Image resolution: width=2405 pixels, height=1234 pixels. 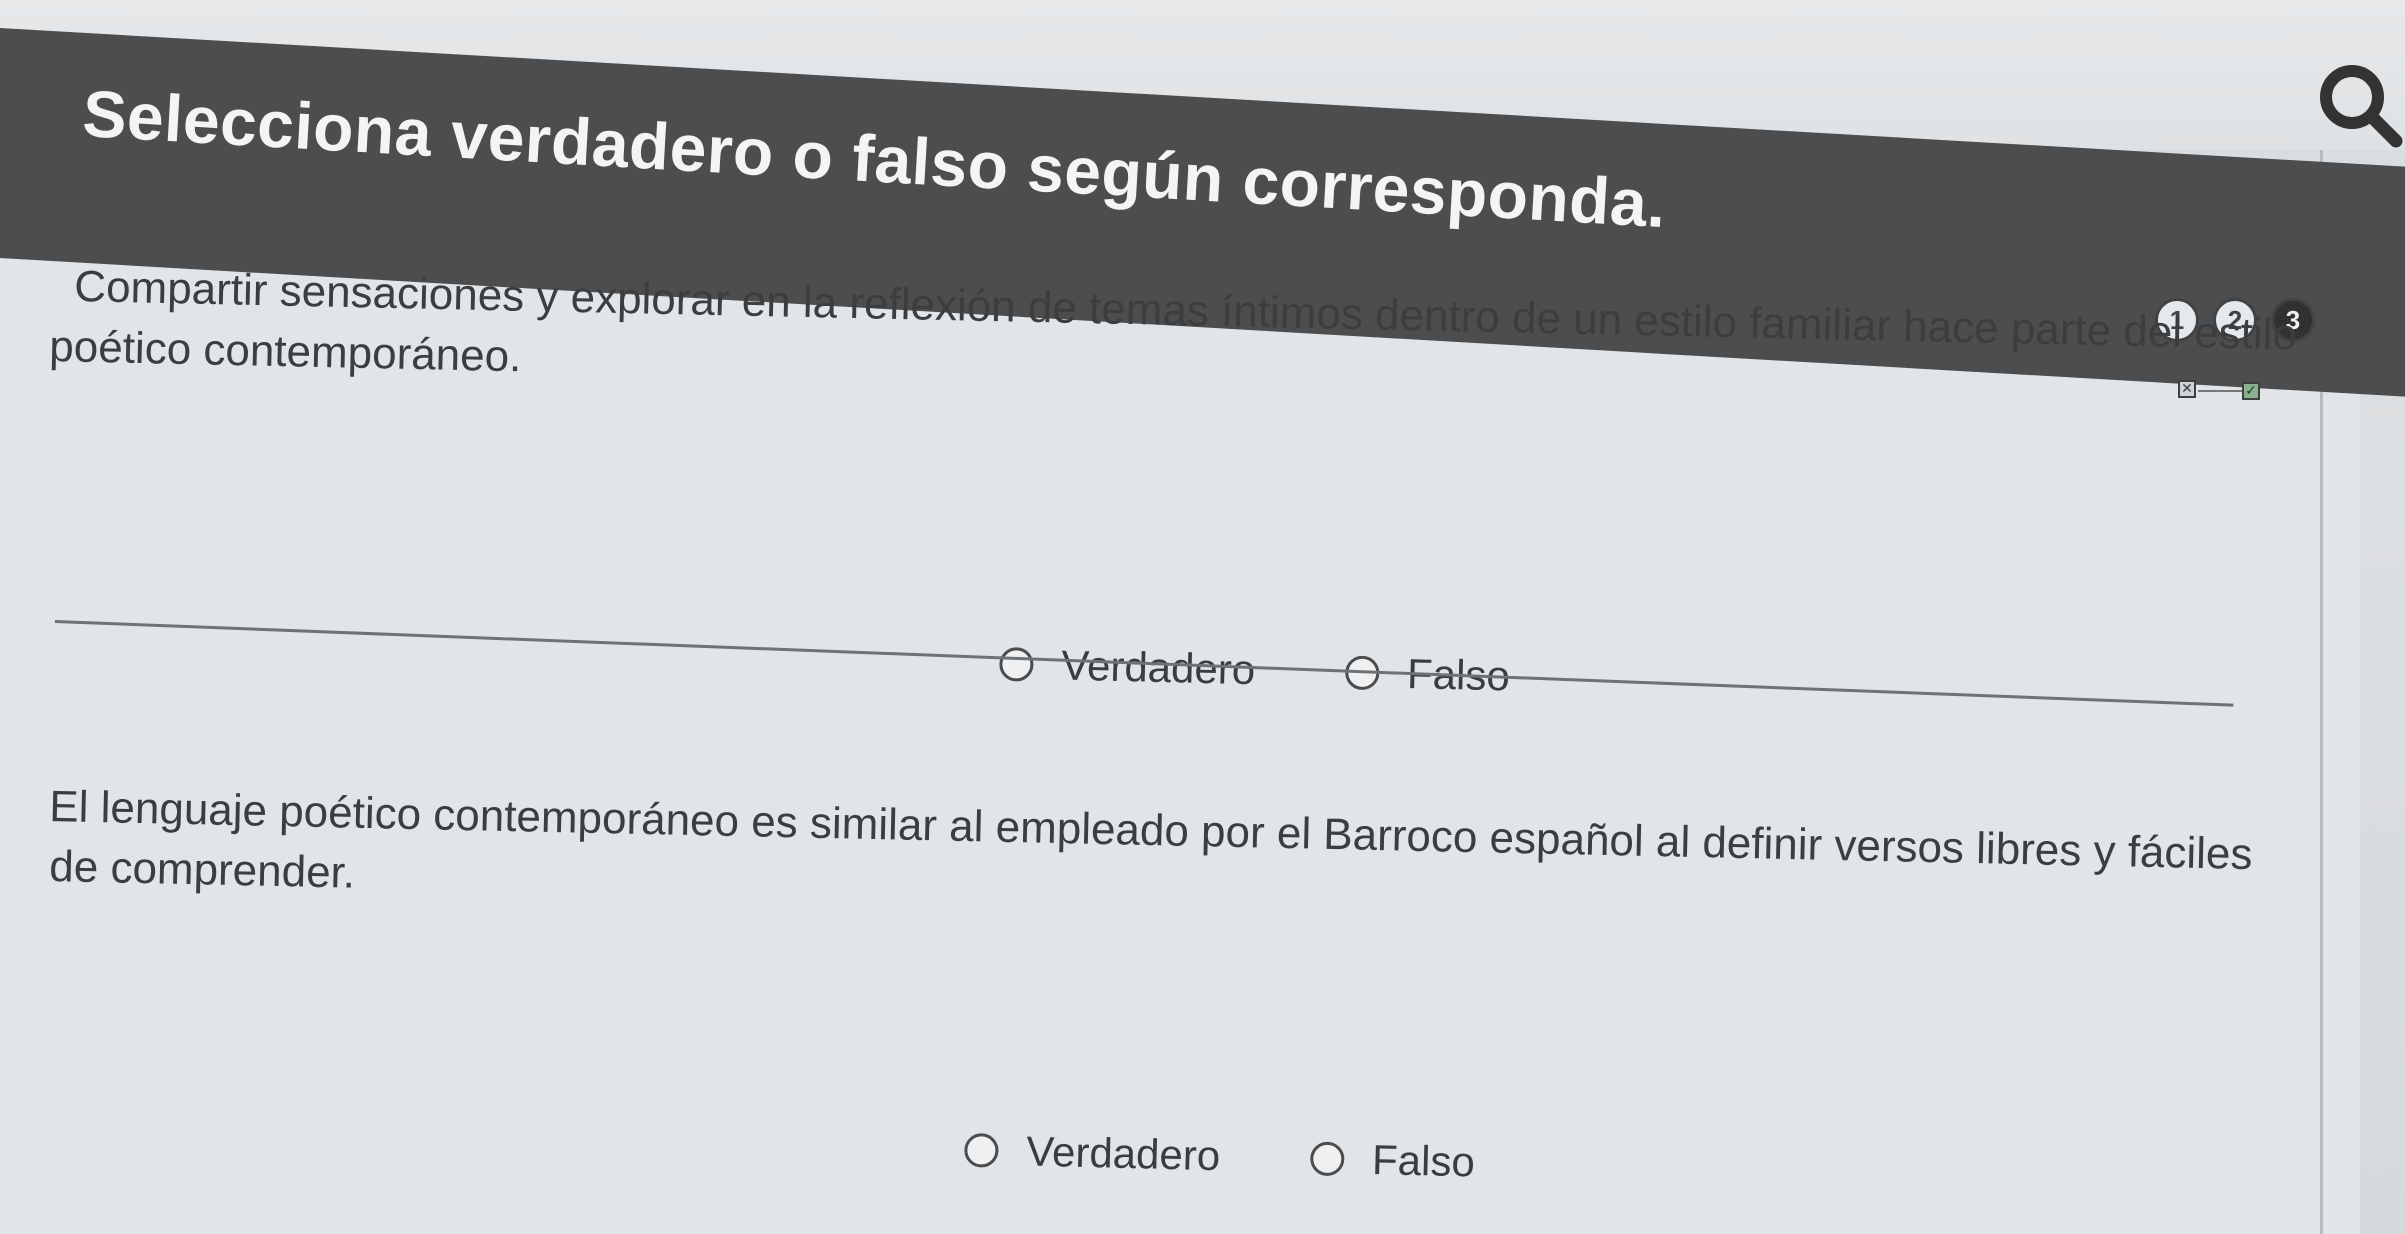 I want to click on step-connector, so click(x=2220, y=391).